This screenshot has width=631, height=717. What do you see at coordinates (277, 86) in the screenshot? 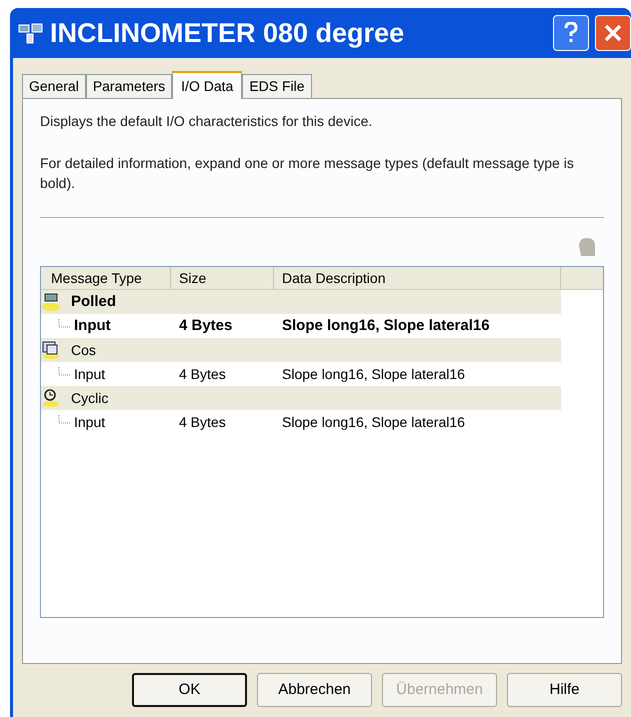
I see `tab: EDS File` at bounding box center [277, 86].